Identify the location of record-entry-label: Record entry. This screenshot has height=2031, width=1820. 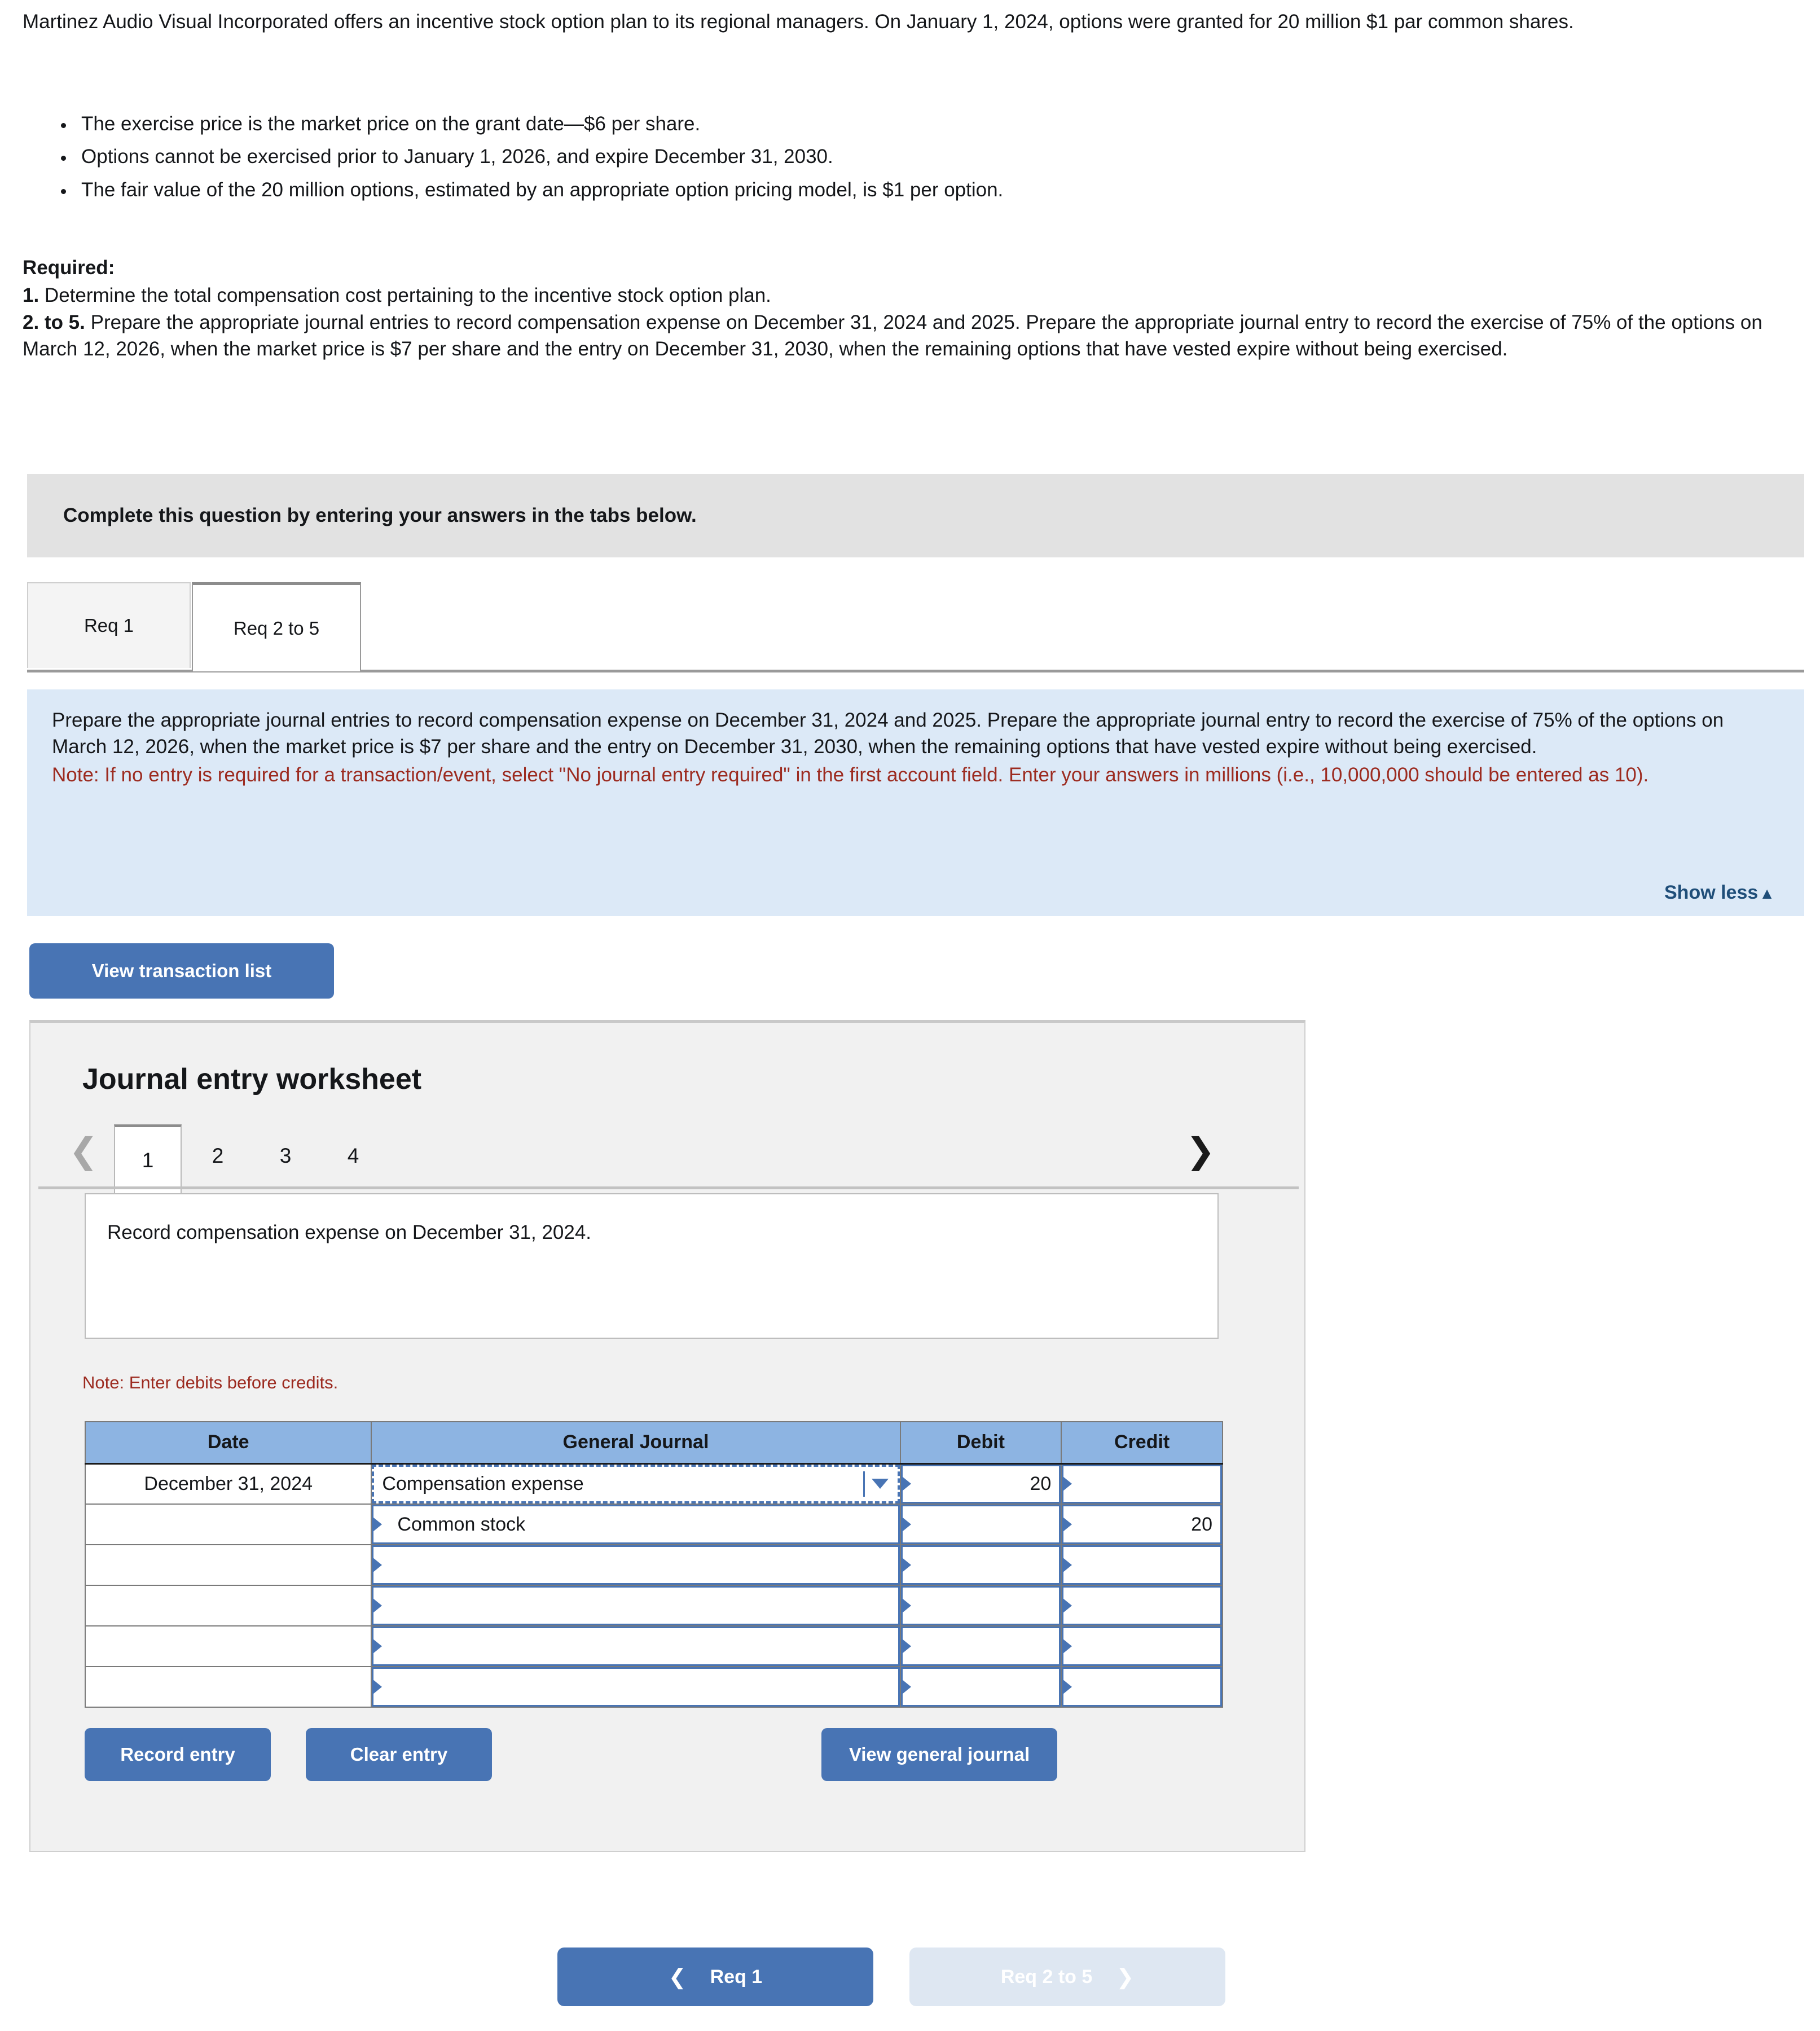
(177, 1755).